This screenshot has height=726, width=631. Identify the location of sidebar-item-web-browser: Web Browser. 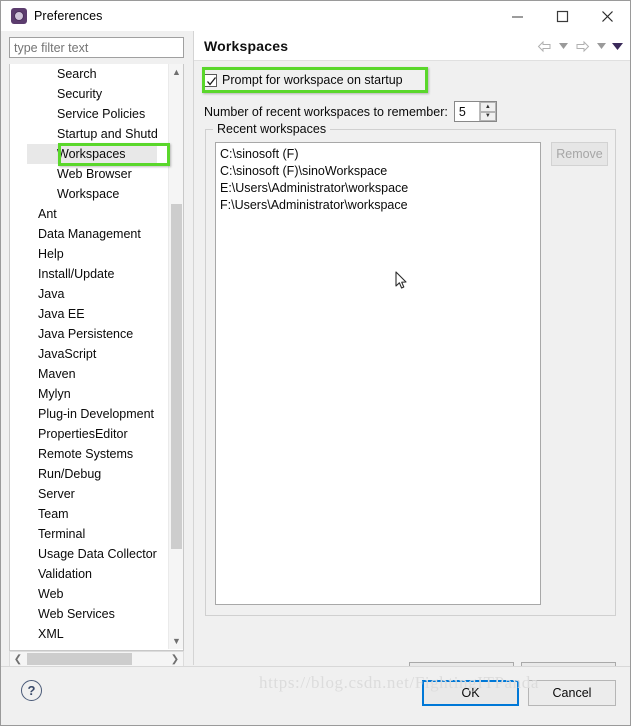
(89, 174).